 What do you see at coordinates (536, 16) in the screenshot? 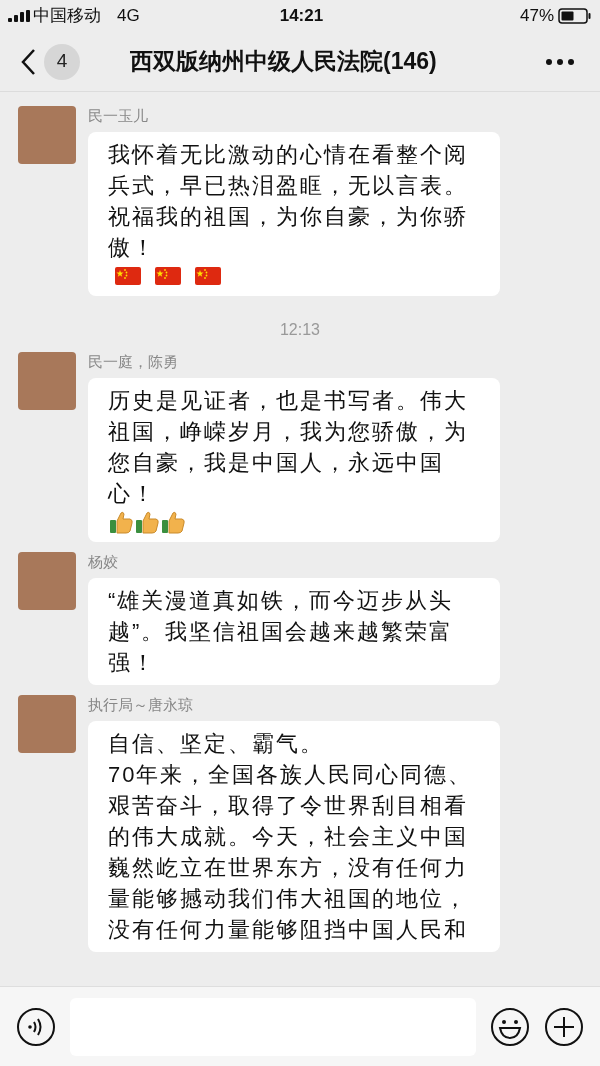
I see `battery-percent: 47%` at bounding box center [536, 16].